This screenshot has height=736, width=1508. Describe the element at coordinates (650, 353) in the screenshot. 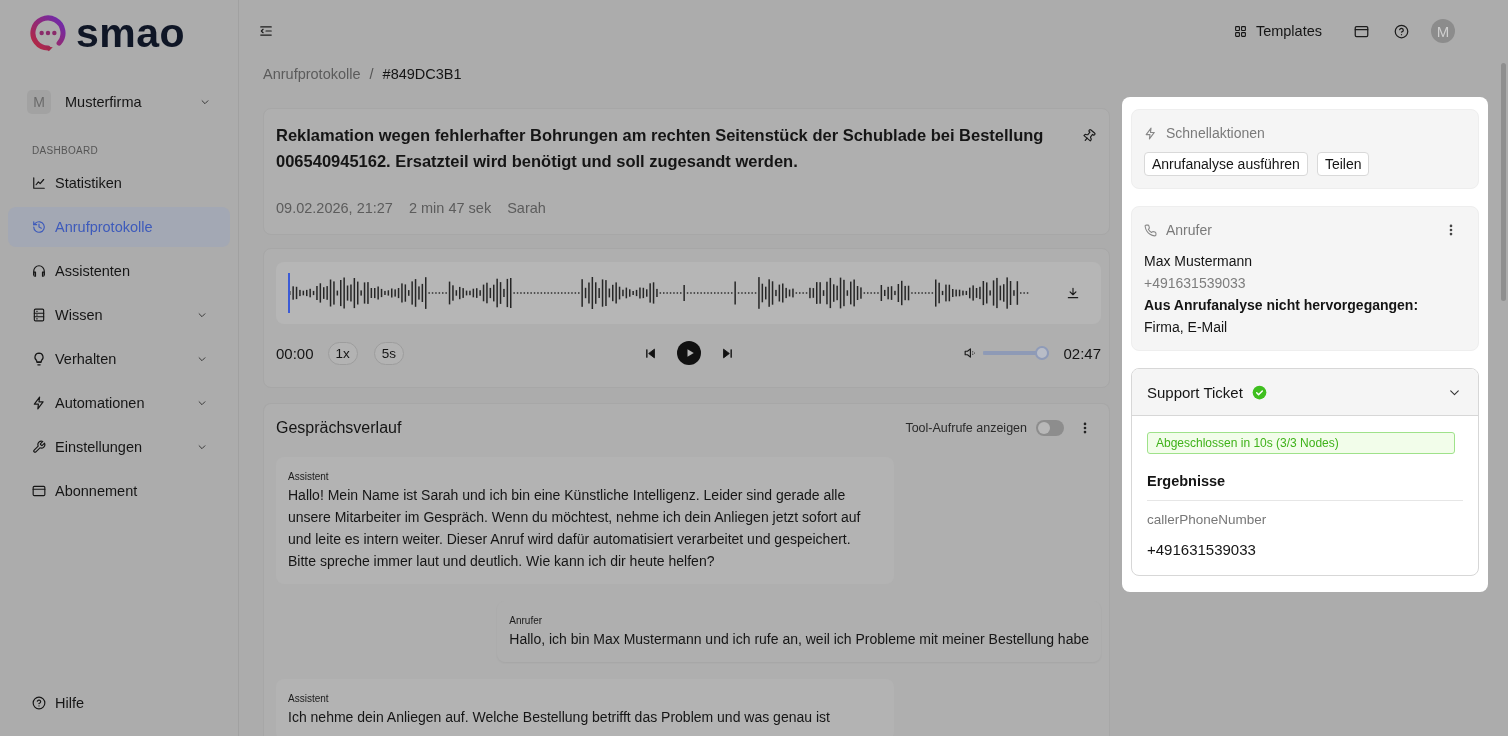

I see `skip-back-icon` at that location.